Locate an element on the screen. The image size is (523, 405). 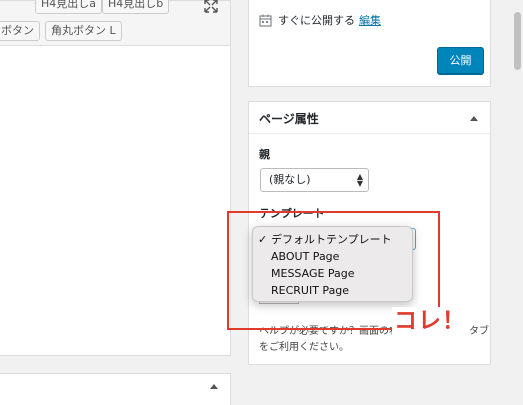
parent-select-value: (親なし) is located at coordinates (290, 179).